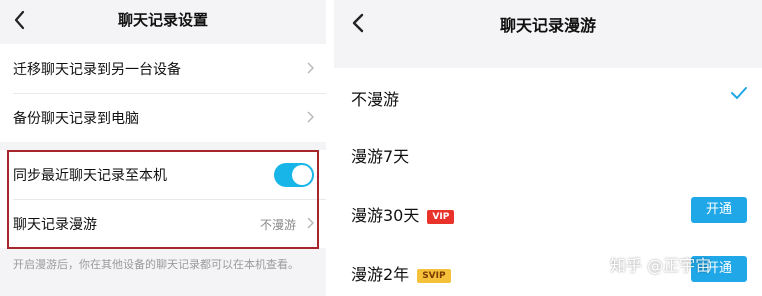  I want to click on page-title: 聊天记录设置, so click(162, 20).